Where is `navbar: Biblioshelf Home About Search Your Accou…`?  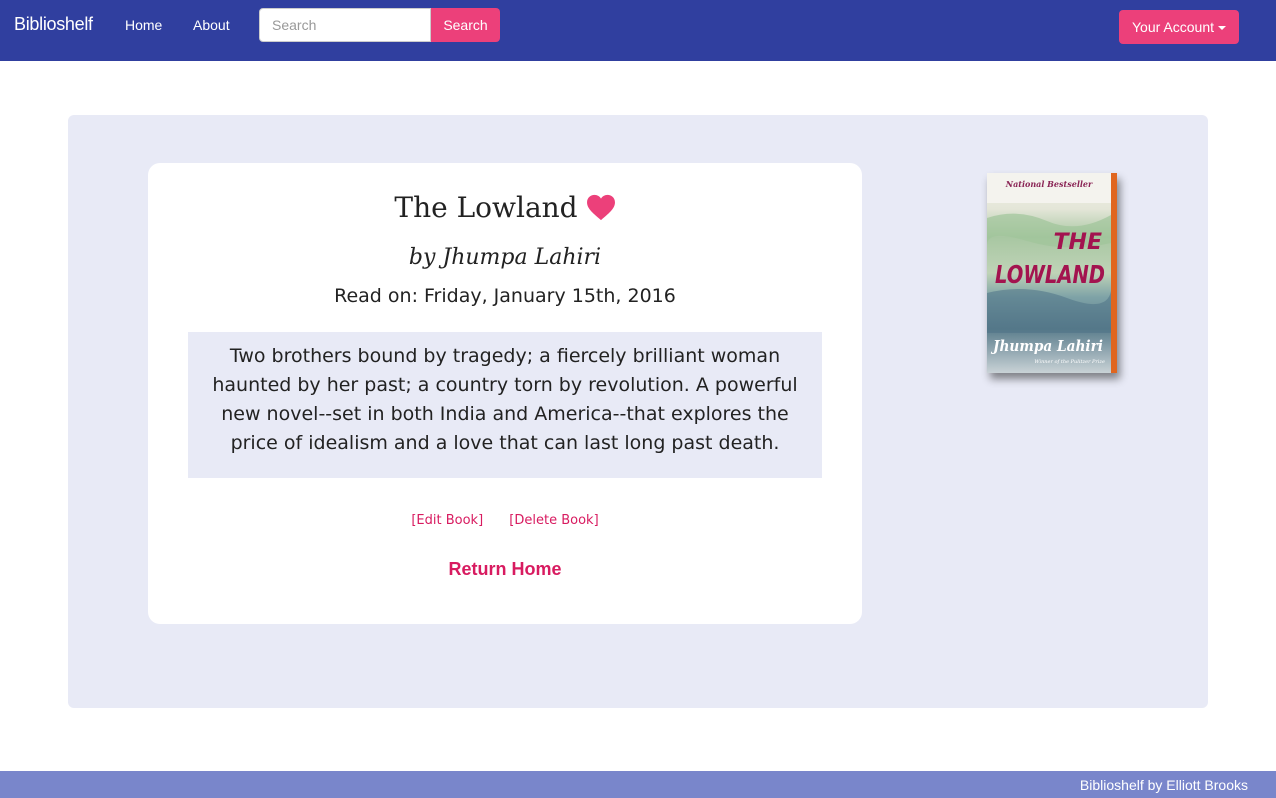 navbar: Biblioshelf Home About Search Your Accou… is located at coordinates (638, 30).